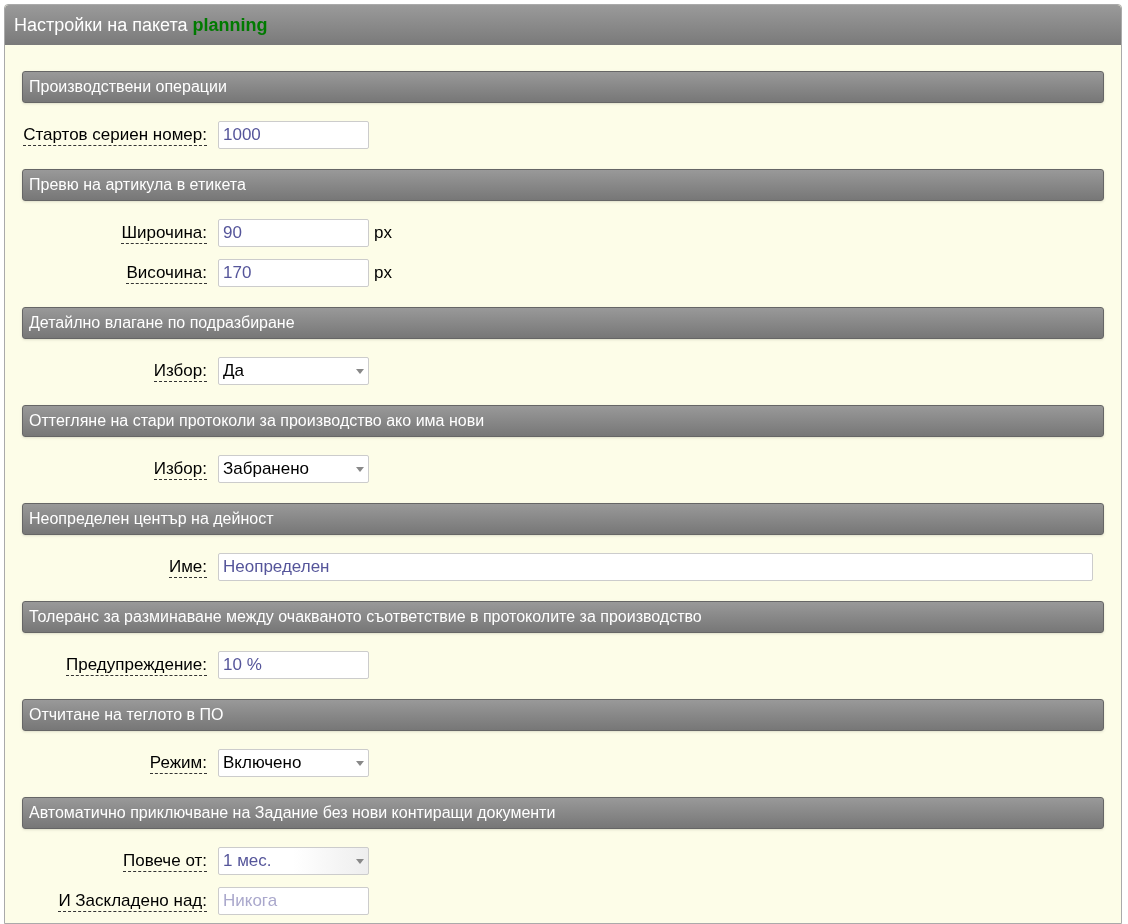  Describe the element at coordinates (187, 567) in the screenshot. I see `field-label: Име:` at that location.